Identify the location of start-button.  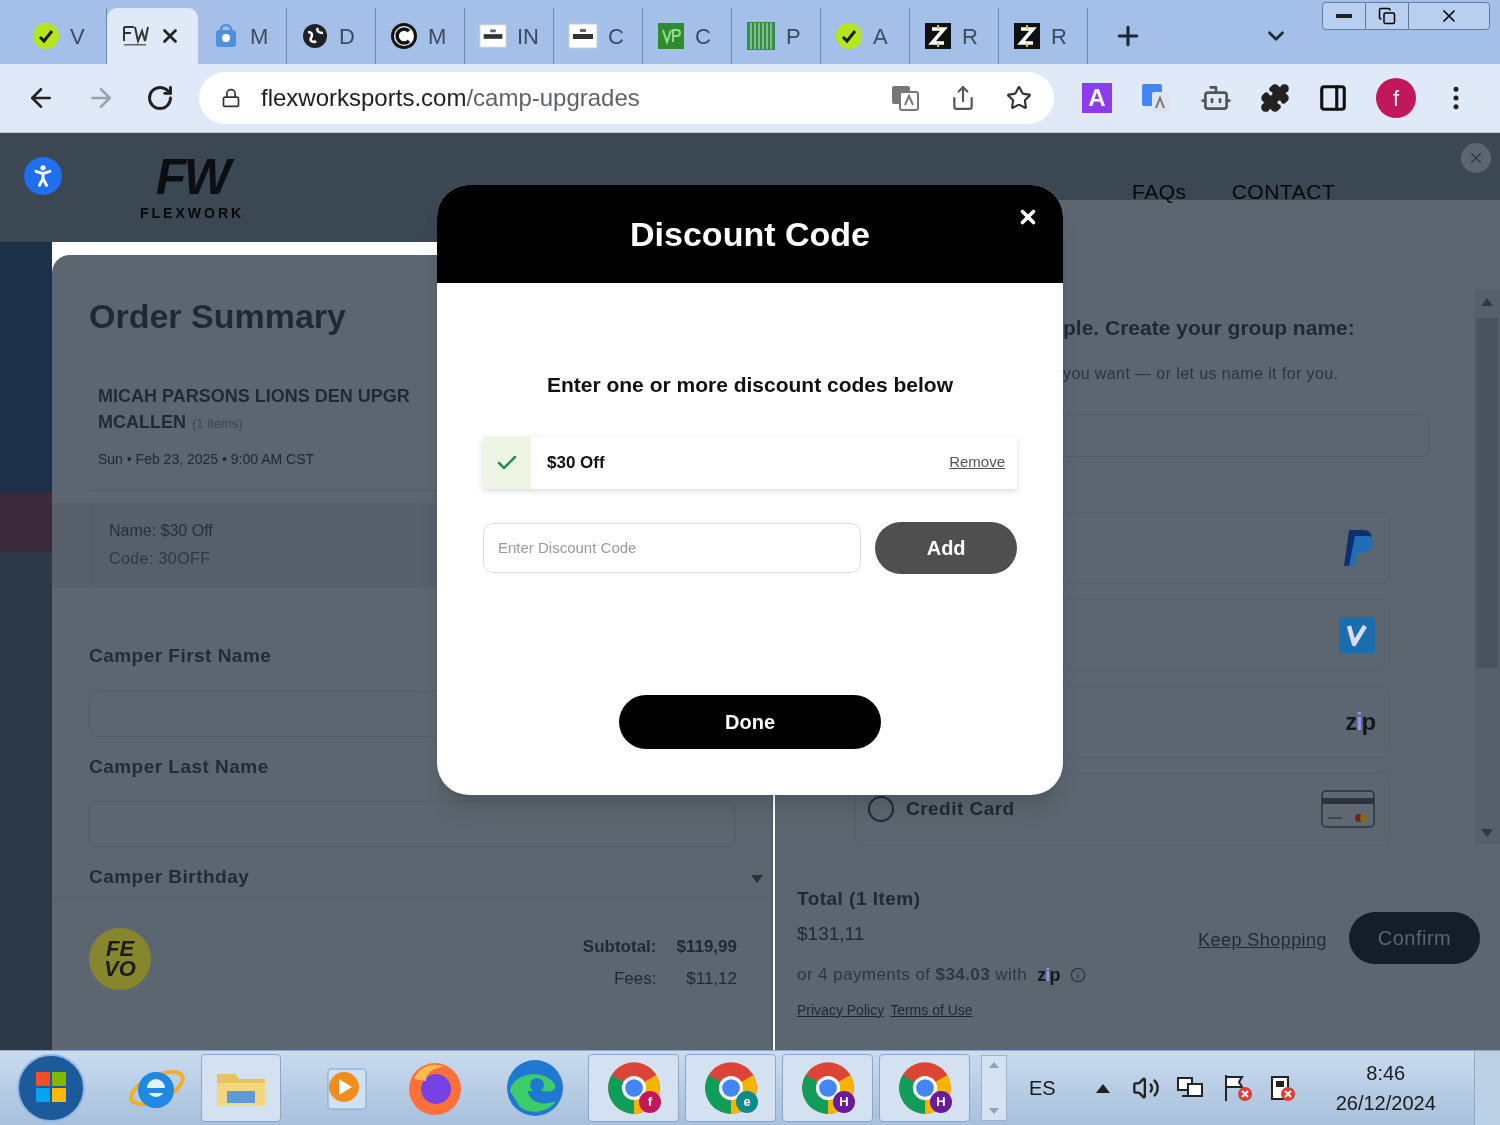
(51, 1088).